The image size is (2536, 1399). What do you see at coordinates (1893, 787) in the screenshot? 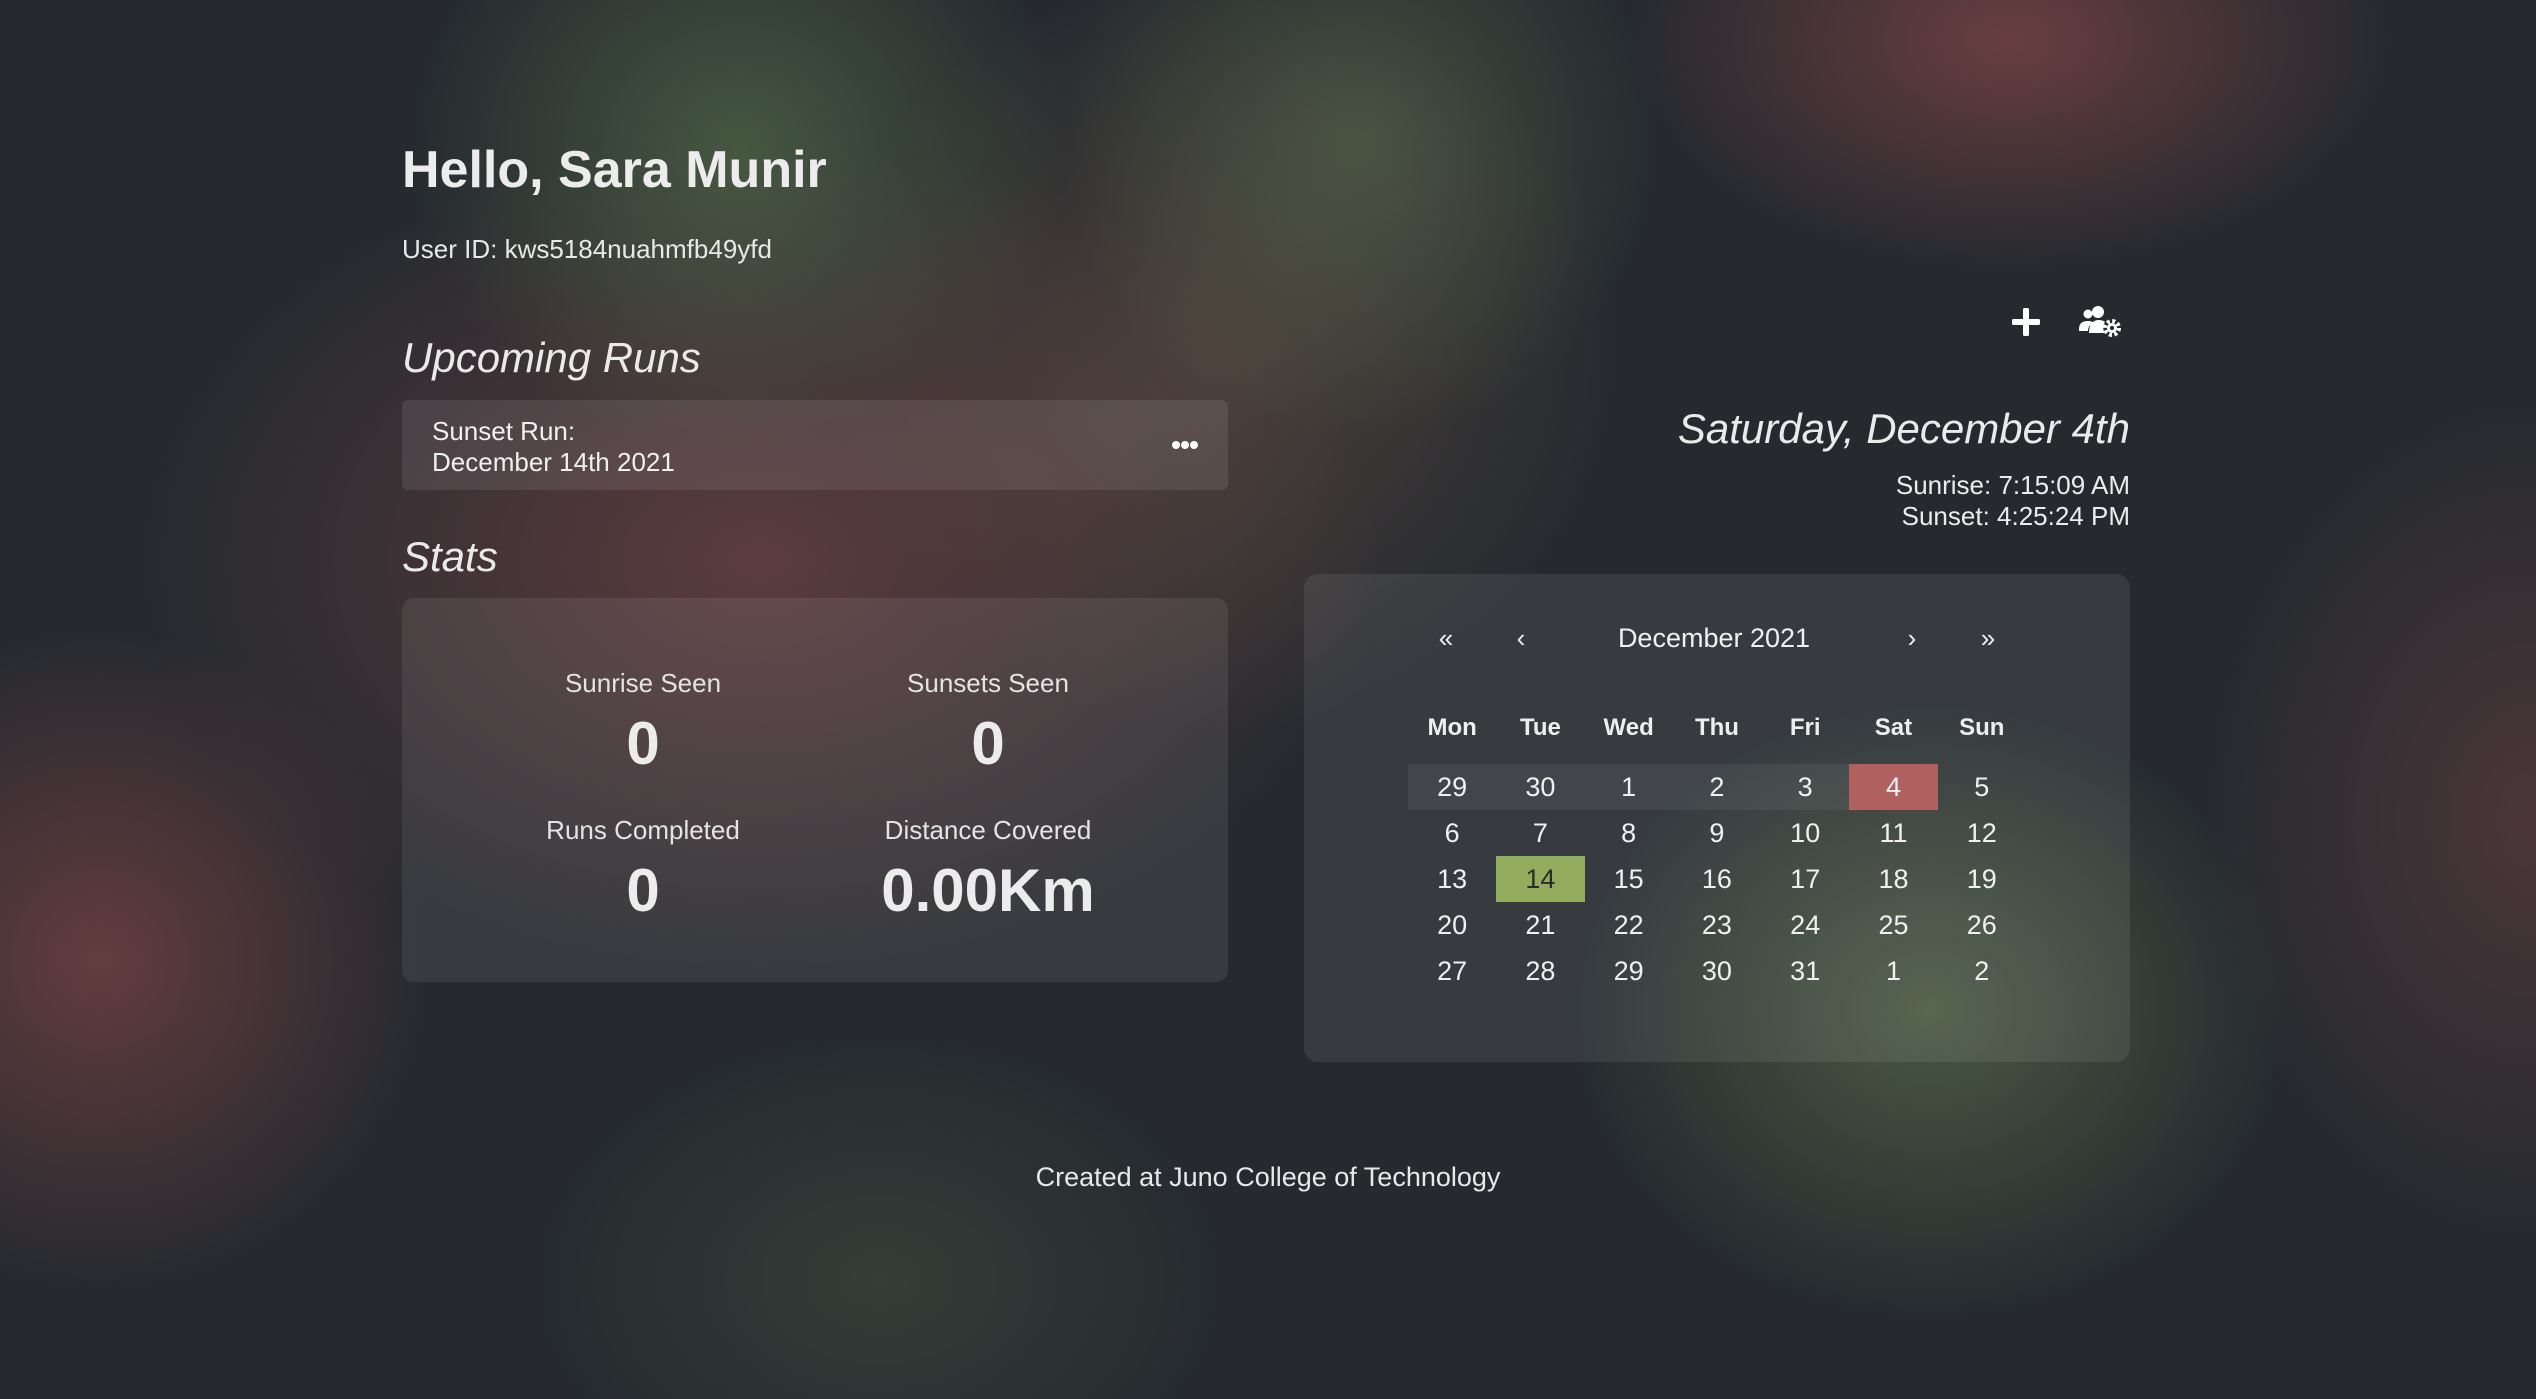
I see `calendar-day-today: 4` at bounding box center [1893, 787].